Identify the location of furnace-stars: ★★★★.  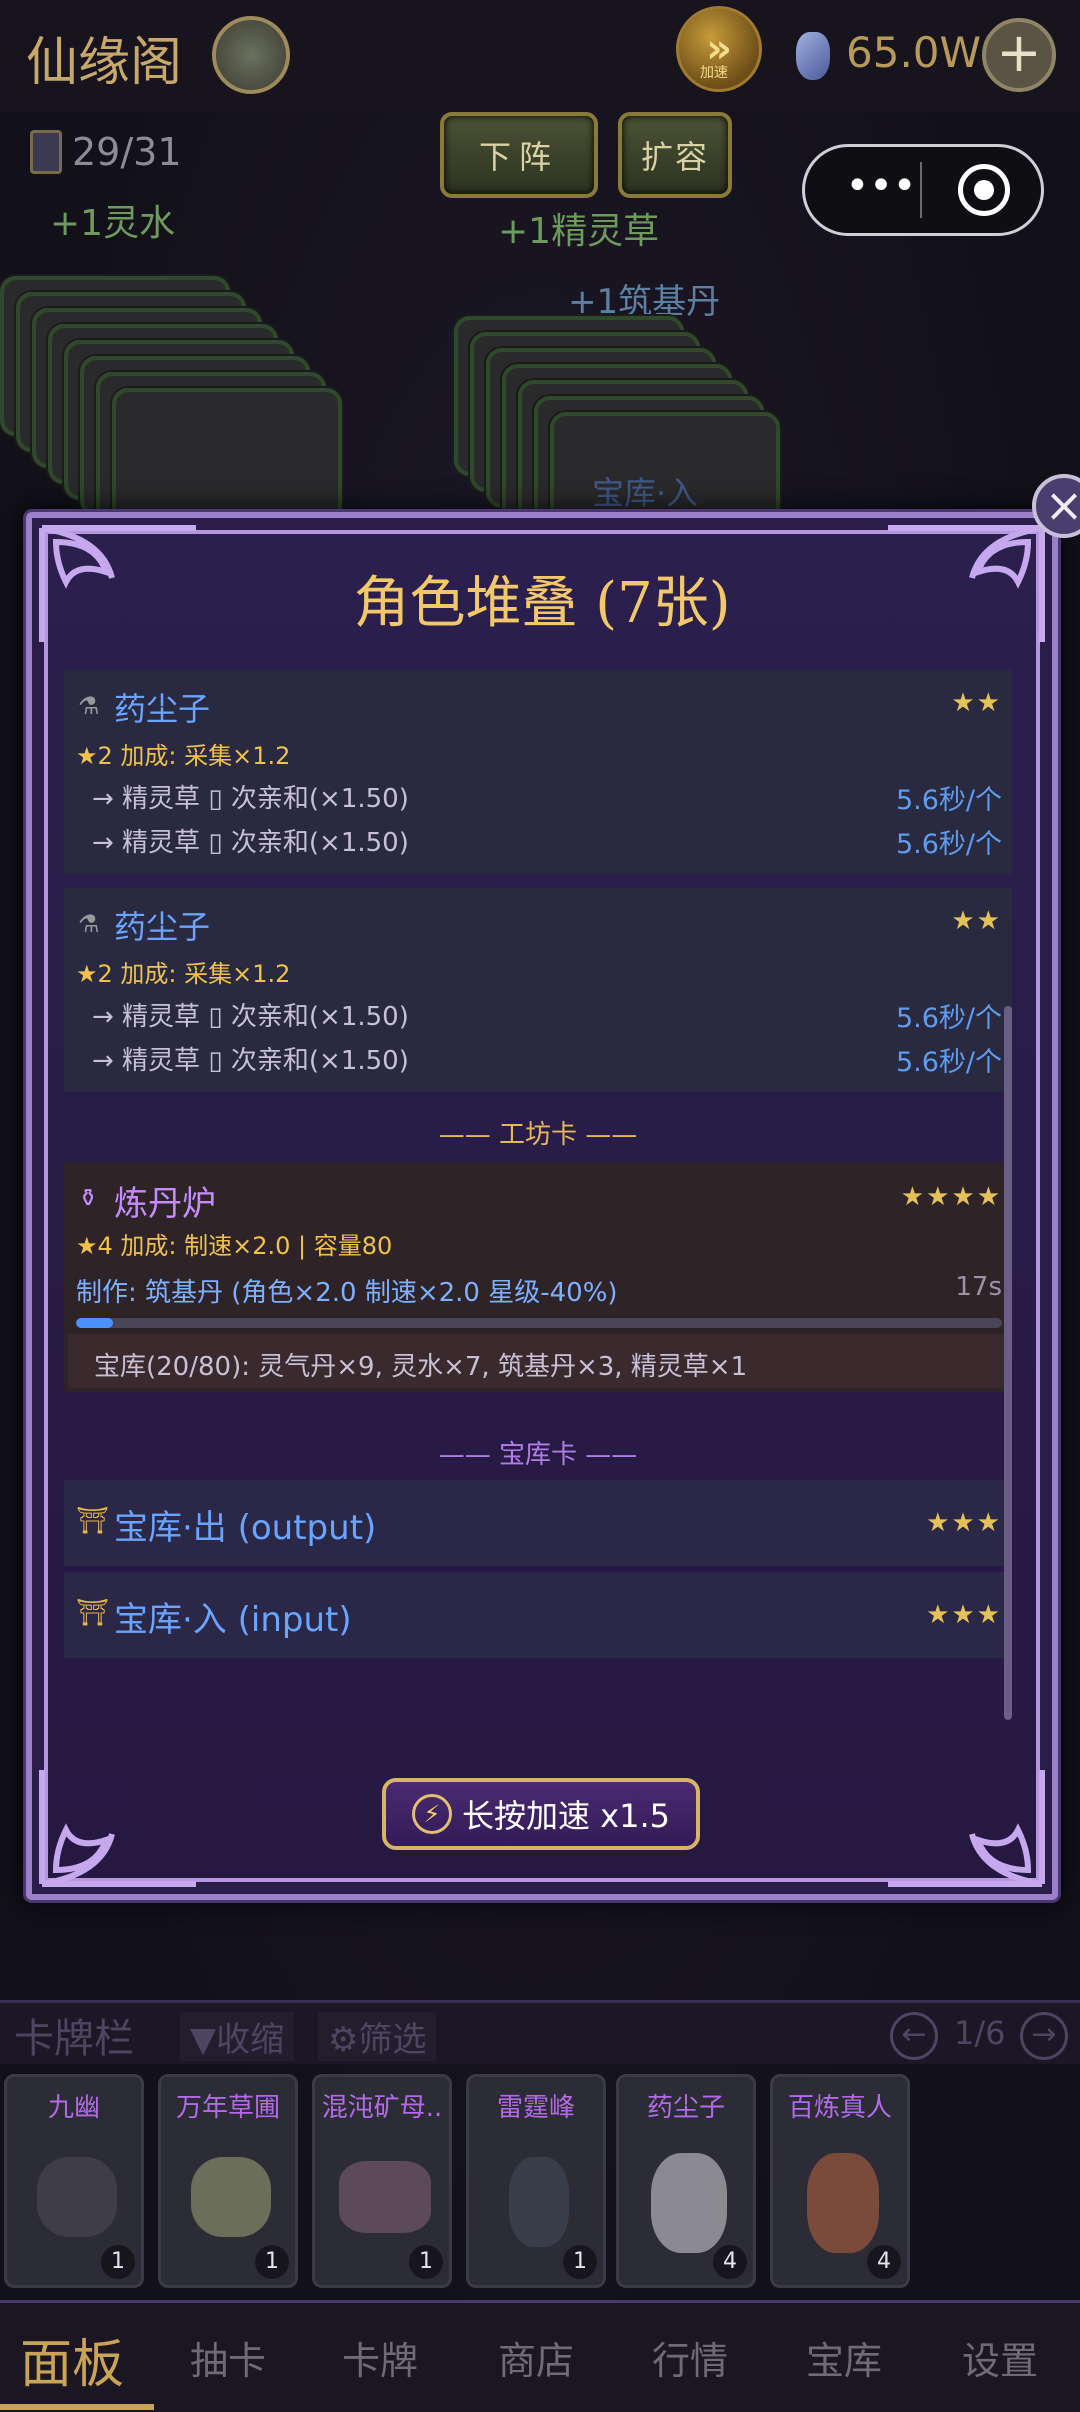
(951, 1197).